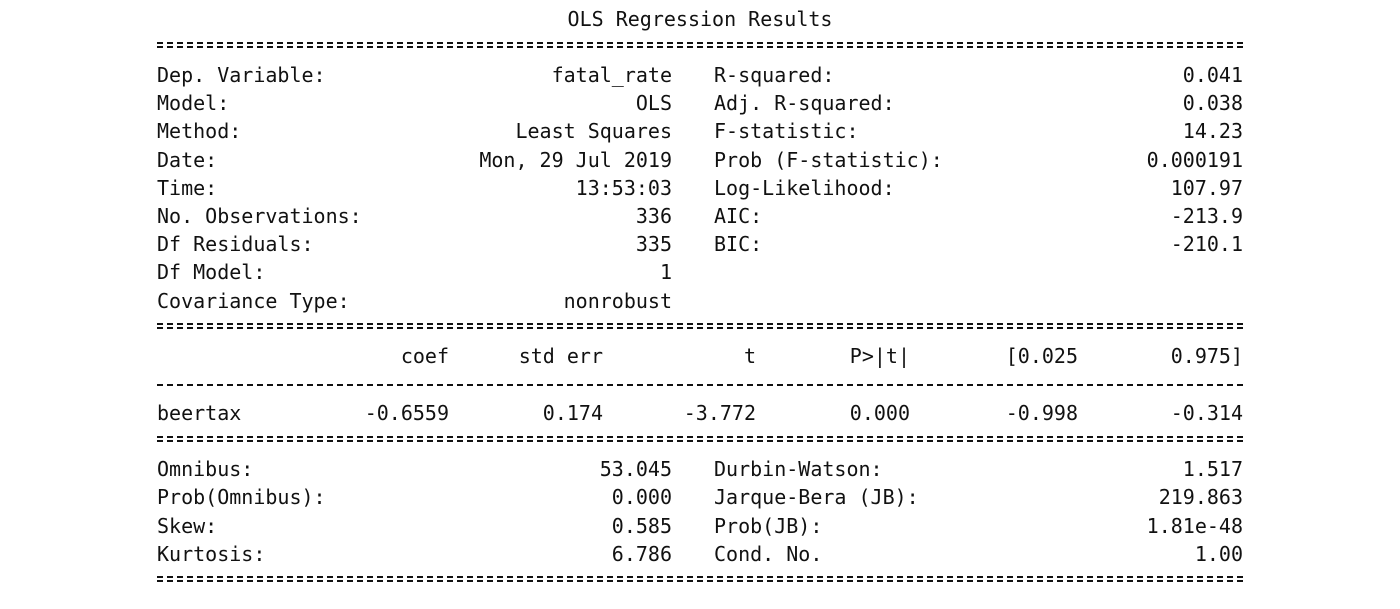 The image size is (1400, 609). Describe the element at coordinates (205, 469) in the screenshot. I see `diagnostic-label: Omnibus:` at that location.